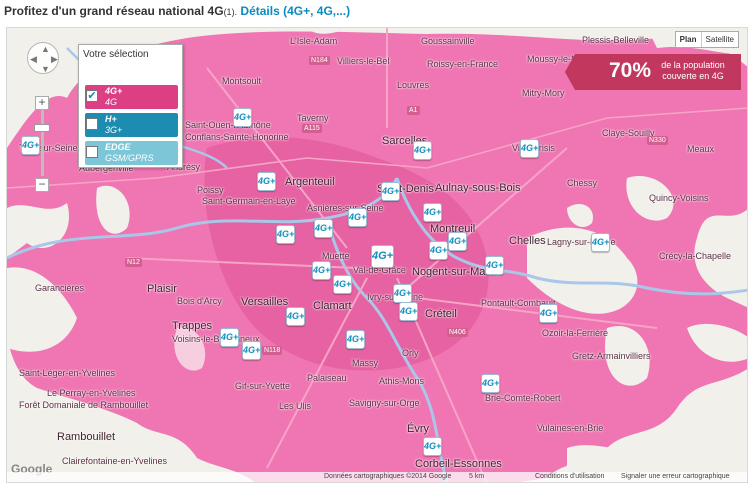 This screenshot has height=483, width=750. I want to click on place-label: Massy, so click(365, 363).